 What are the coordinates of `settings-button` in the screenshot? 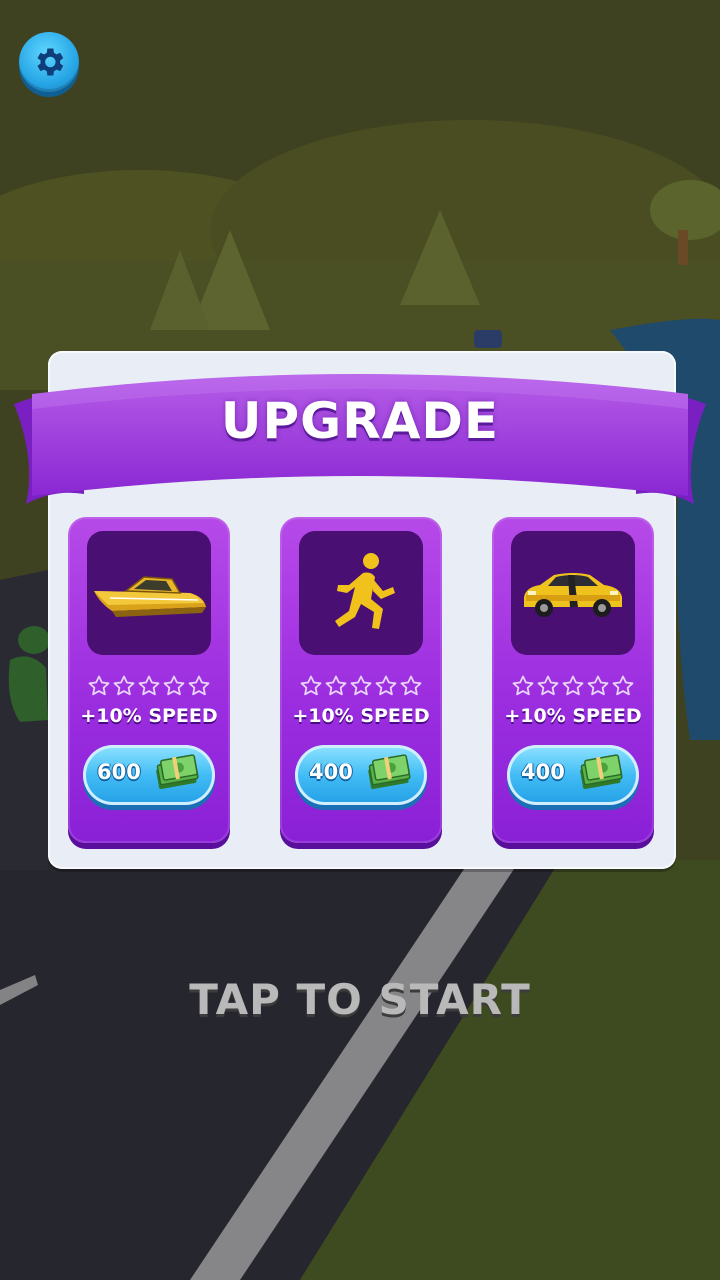 It's located at (49, 62).